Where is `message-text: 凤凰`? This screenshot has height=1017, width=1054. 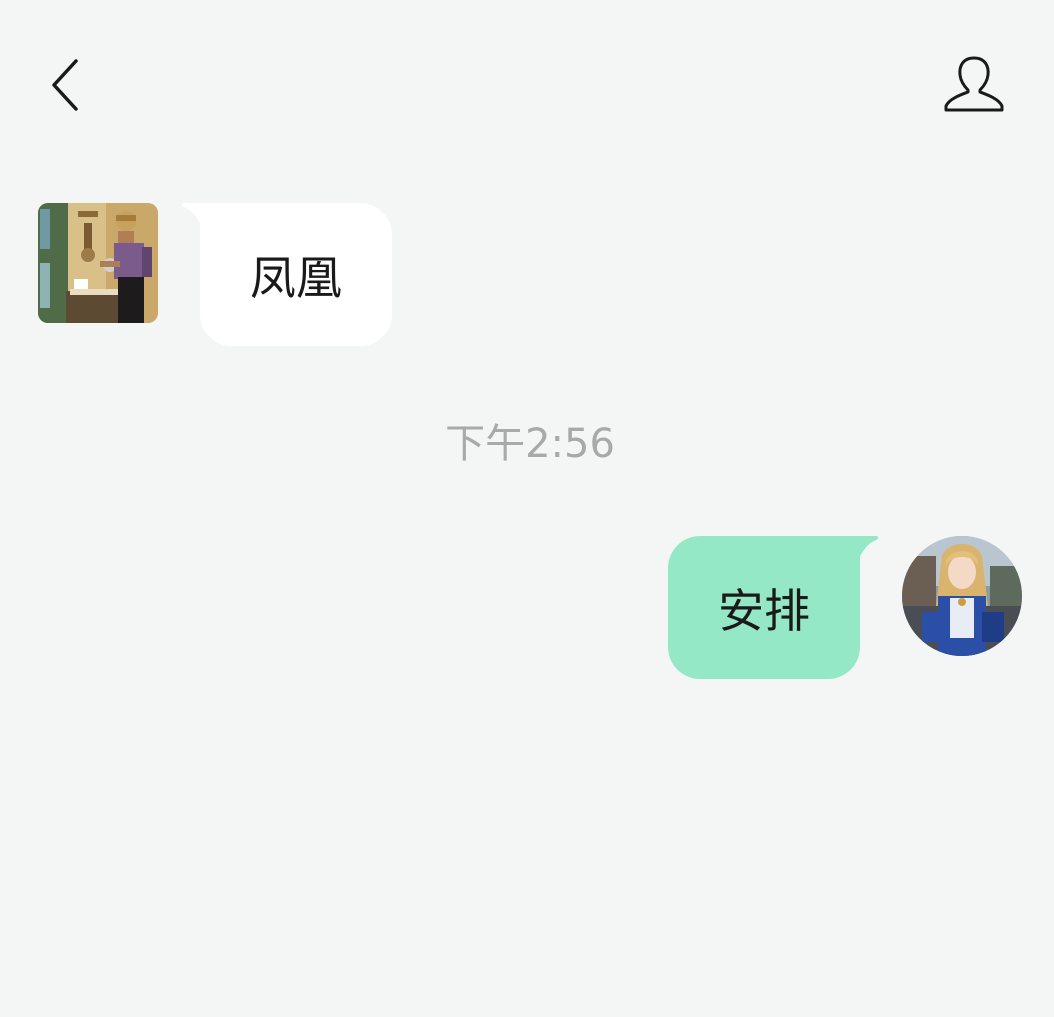
message-text: 凤凰 is located at coordinates (296, 277).